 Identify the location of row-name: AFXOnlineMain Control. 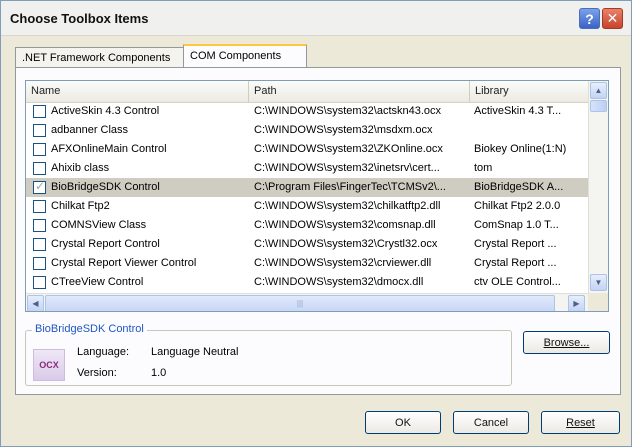
(109, 149).